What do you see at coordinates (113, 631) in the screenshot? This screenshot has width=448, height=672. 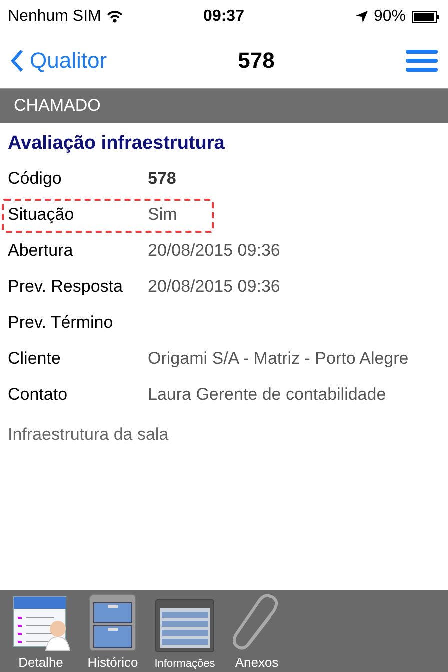 I see `tab-bar-item: Histórico` at bounding box center [113, 631].